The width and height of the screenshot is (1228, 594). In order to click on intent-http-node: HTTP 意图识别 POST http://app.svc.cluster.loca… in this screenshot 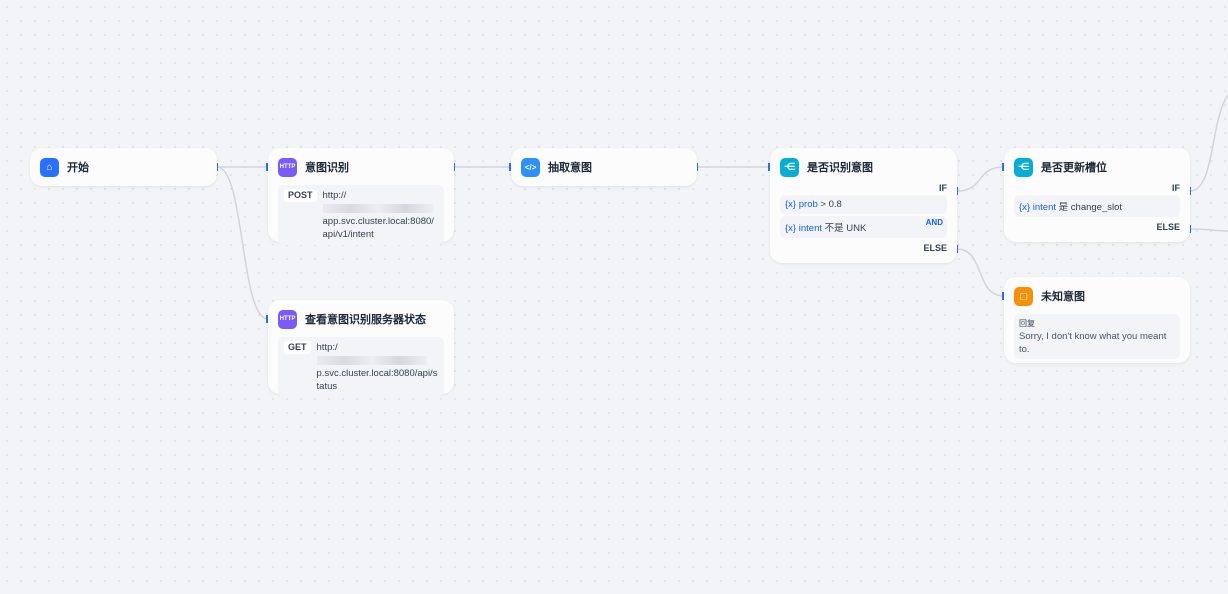, I will do `click(361, 196)`.